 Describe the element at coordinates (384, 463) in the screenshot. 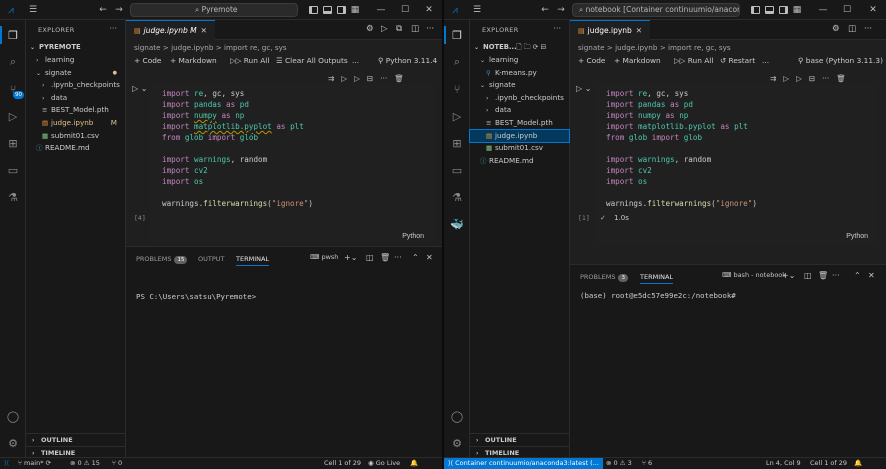

I see `go-live-button: ◉ Go Live` at that location.